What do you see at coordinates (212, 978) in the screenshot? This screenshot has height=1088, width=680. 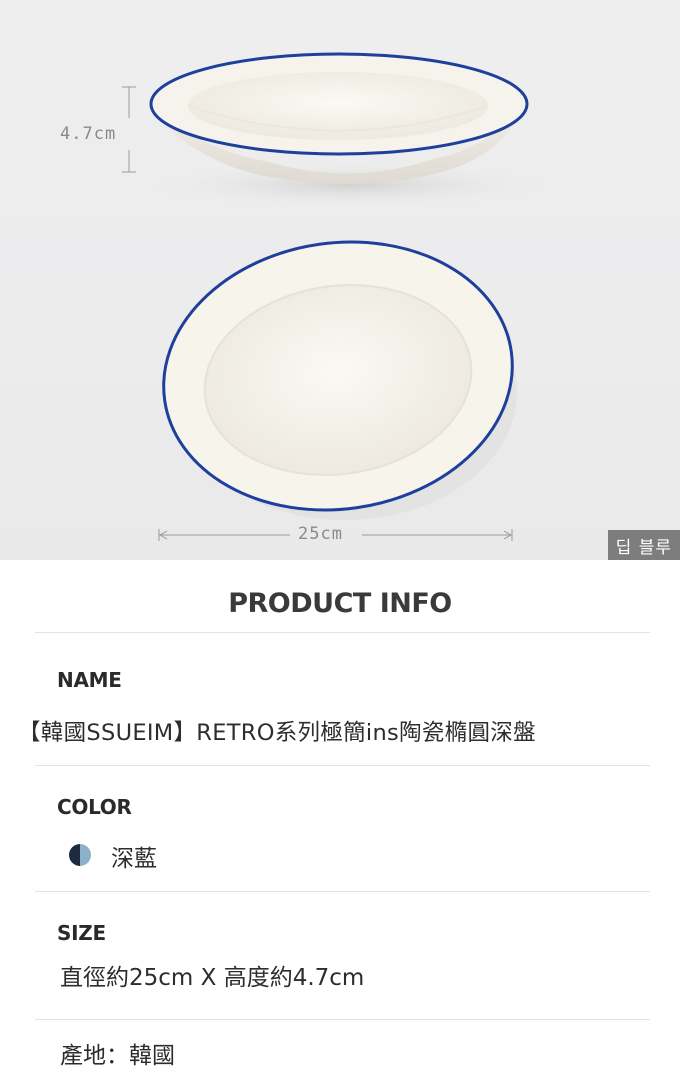 I see `size-value: 直徑約25cm X 高度約4.7cm` at bounding box center [212, 978].